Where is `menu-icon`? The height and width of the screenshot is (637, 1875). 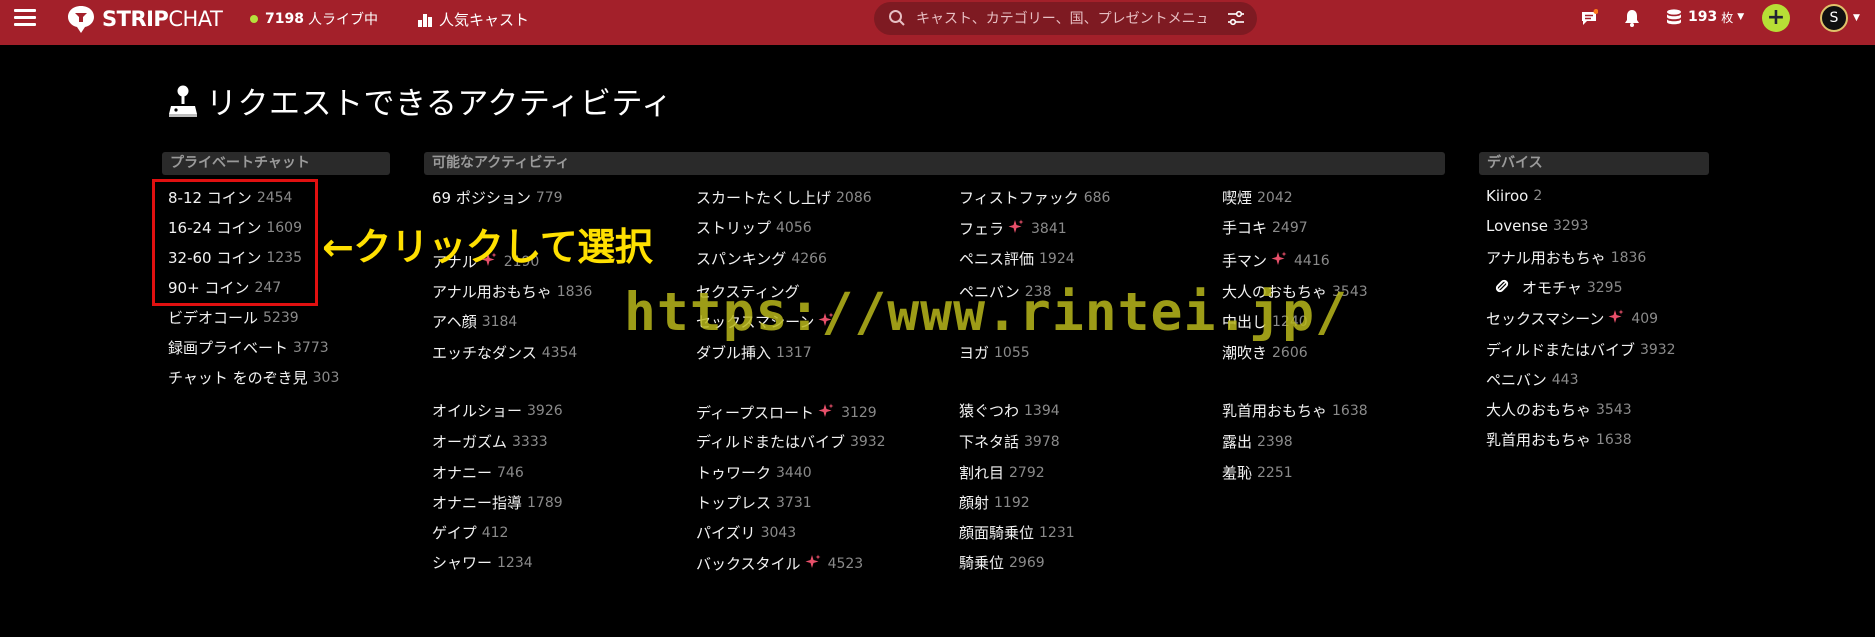
menu-icon is located at coordinates (25, 18).